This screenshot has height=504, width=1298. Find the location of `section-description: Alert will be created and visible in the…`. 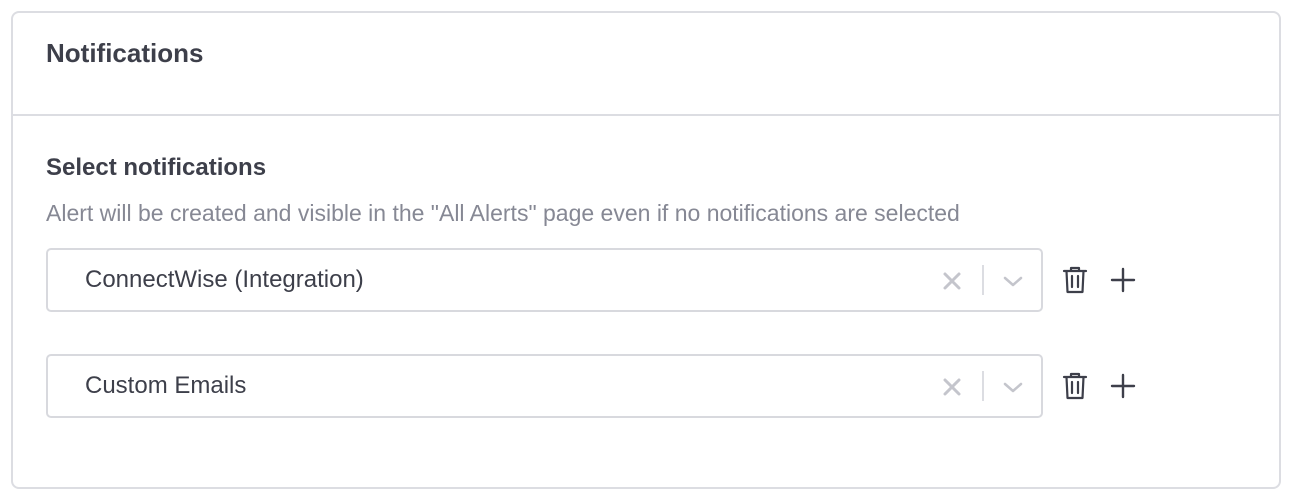

section-description: Alert will be created and visible in the… is located at coordinates (503, 213).